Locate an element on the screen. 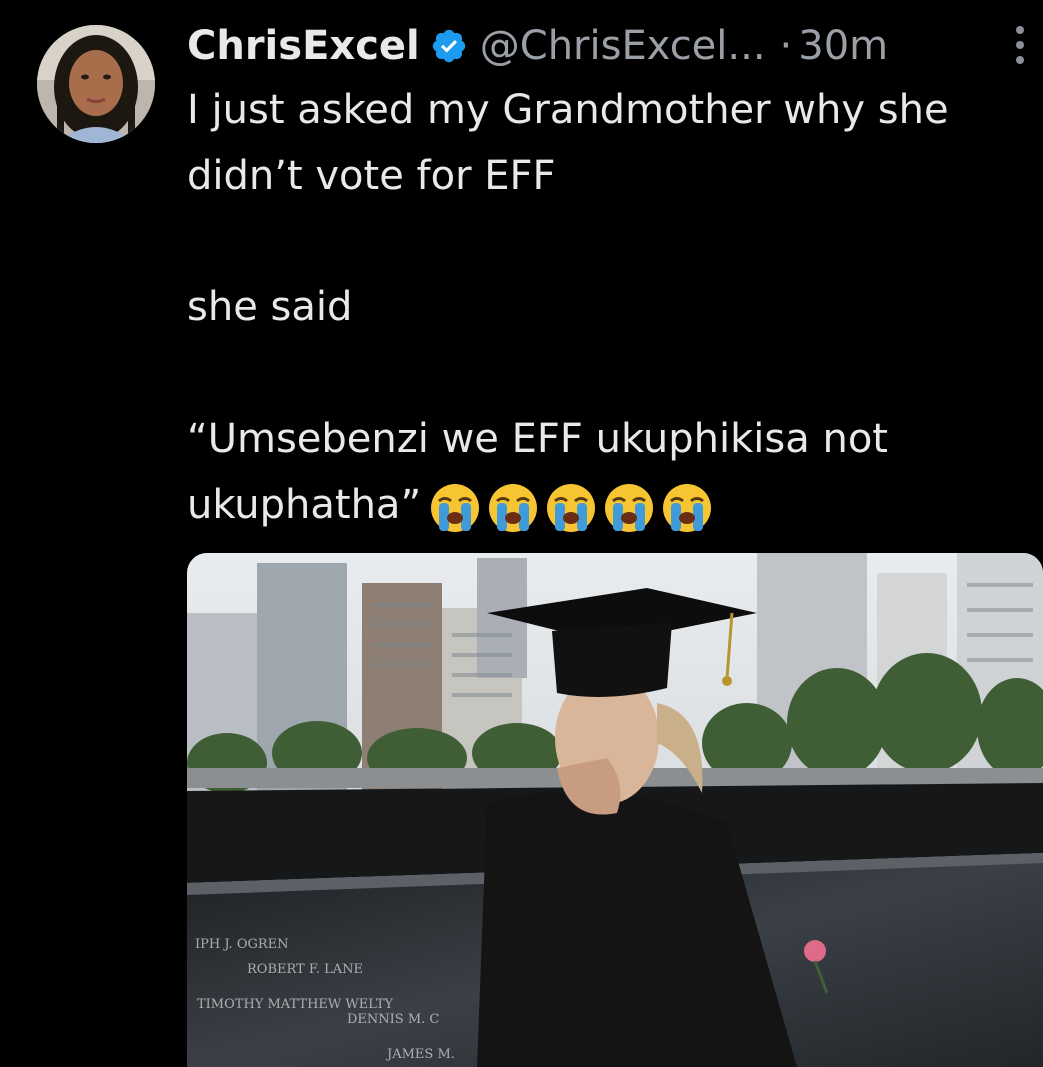 This screenshot has height=1067, width=1043. tweet-text-line: “Umsebenzi we EFF ukuphikisa not is located at coordinates (537, 439).